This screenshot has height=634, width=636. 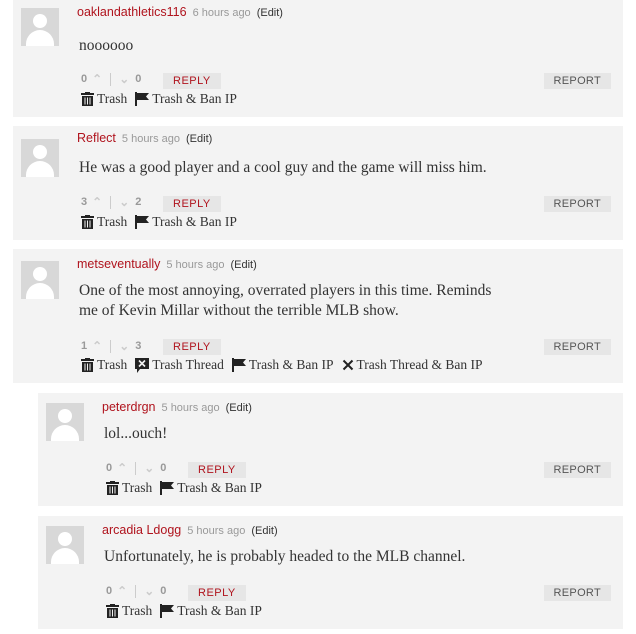 What do you see at coordinates (347, 365) in the screenshot?
I see `close-icon` at bounding box center [347, 365].